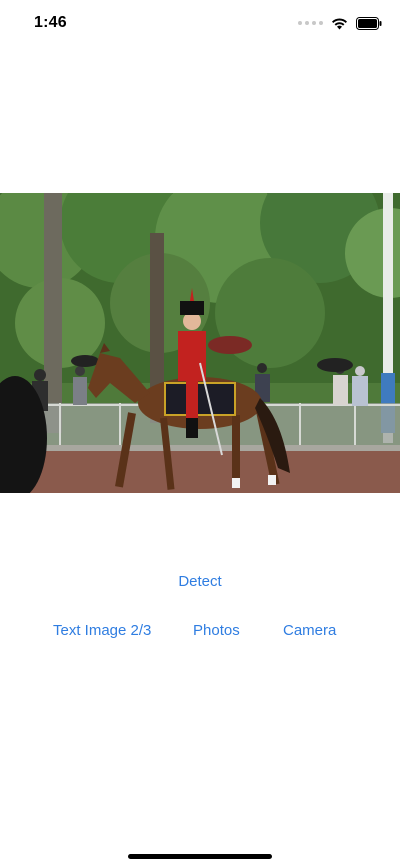 The height and width of the screenshot is (866, 400). I want to click on status-time: 1:46, so click(50, 22).